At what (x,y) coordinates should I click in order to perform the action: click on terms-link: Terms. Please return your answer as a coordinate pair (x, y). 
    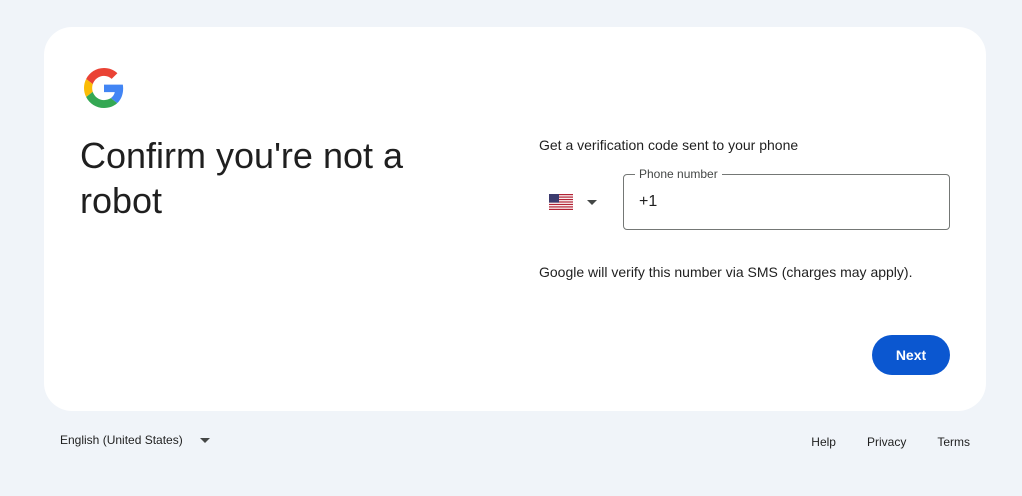
    Looking at the image, I should click on (953, 442).